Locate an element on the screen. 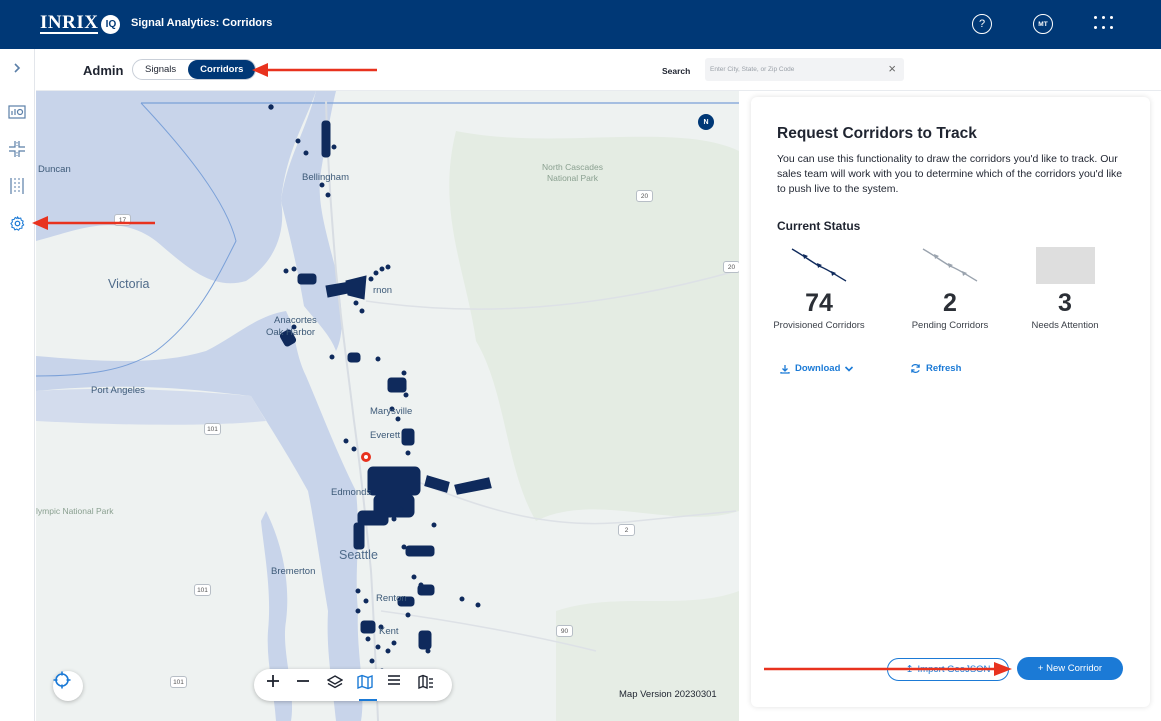 The image size is (1161, 721). north-indicator-icon: N is located at coordinates (706, 122).